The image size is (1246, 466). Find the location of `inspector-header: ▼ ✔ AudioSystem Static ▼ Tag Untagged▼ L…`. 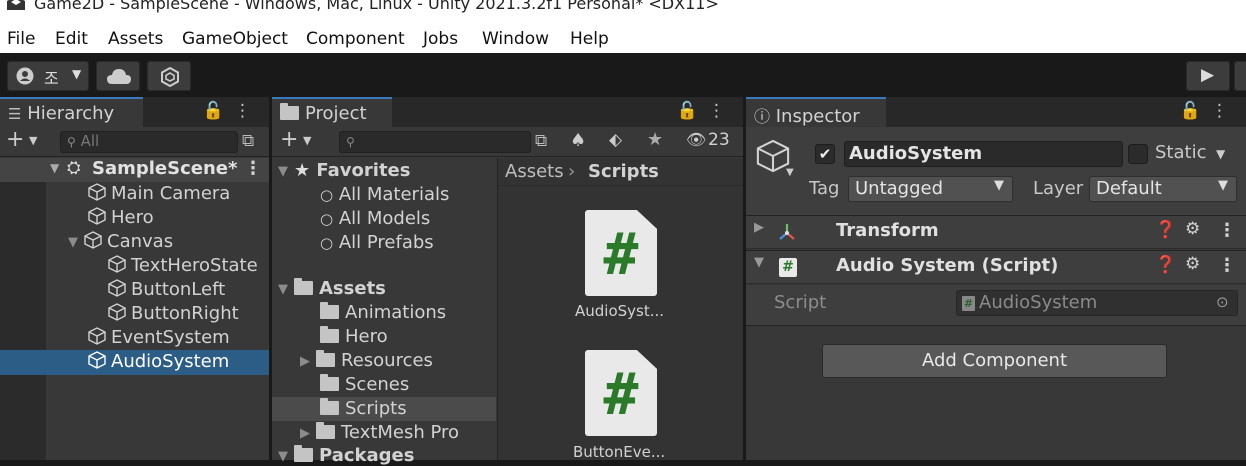

inspector-header: ▼ ✔ AudioSystem Static ▼ Tag Untagged▼ L… is located at coordinates (996, 171).